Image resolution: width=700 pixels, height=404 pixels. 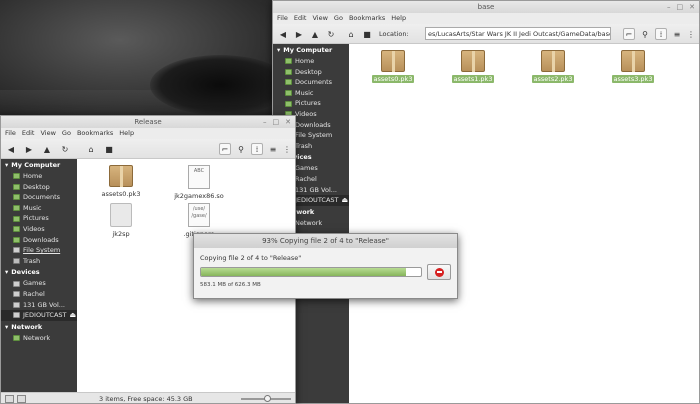 What do you see at coordinates (199, 215) in the screenshot?
I see `text-file-icon: /use/ /gase/` at bounding box center [199, 215].